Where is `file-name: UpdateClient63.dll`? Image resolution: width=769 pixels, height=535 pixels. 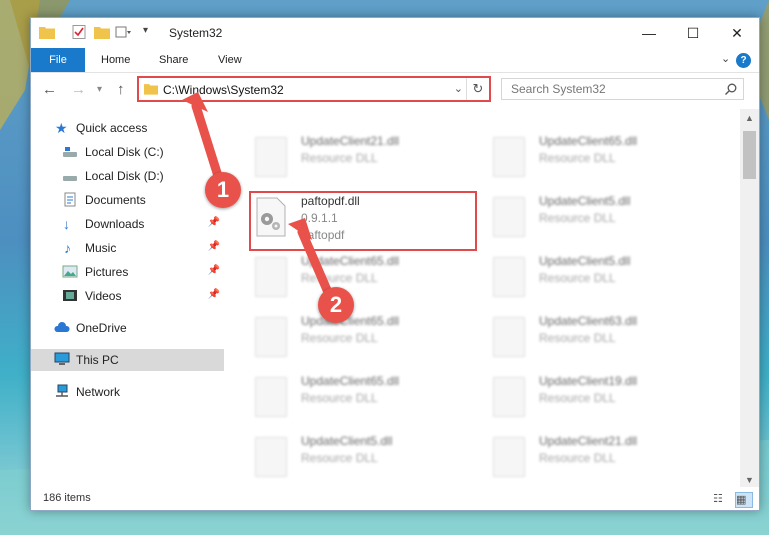
file-name: UpdateClient63.dll is located at coordinates (588, 321).